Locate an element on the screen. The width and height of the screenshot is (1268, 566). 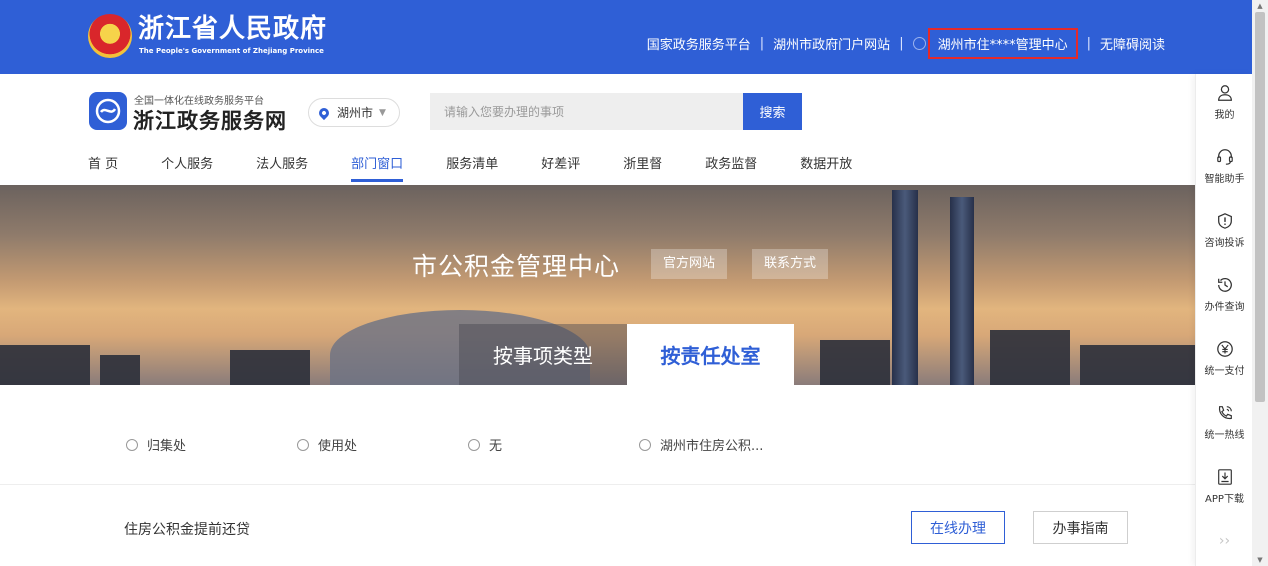
scroll-thumb is located at coordinates (1260, 207).